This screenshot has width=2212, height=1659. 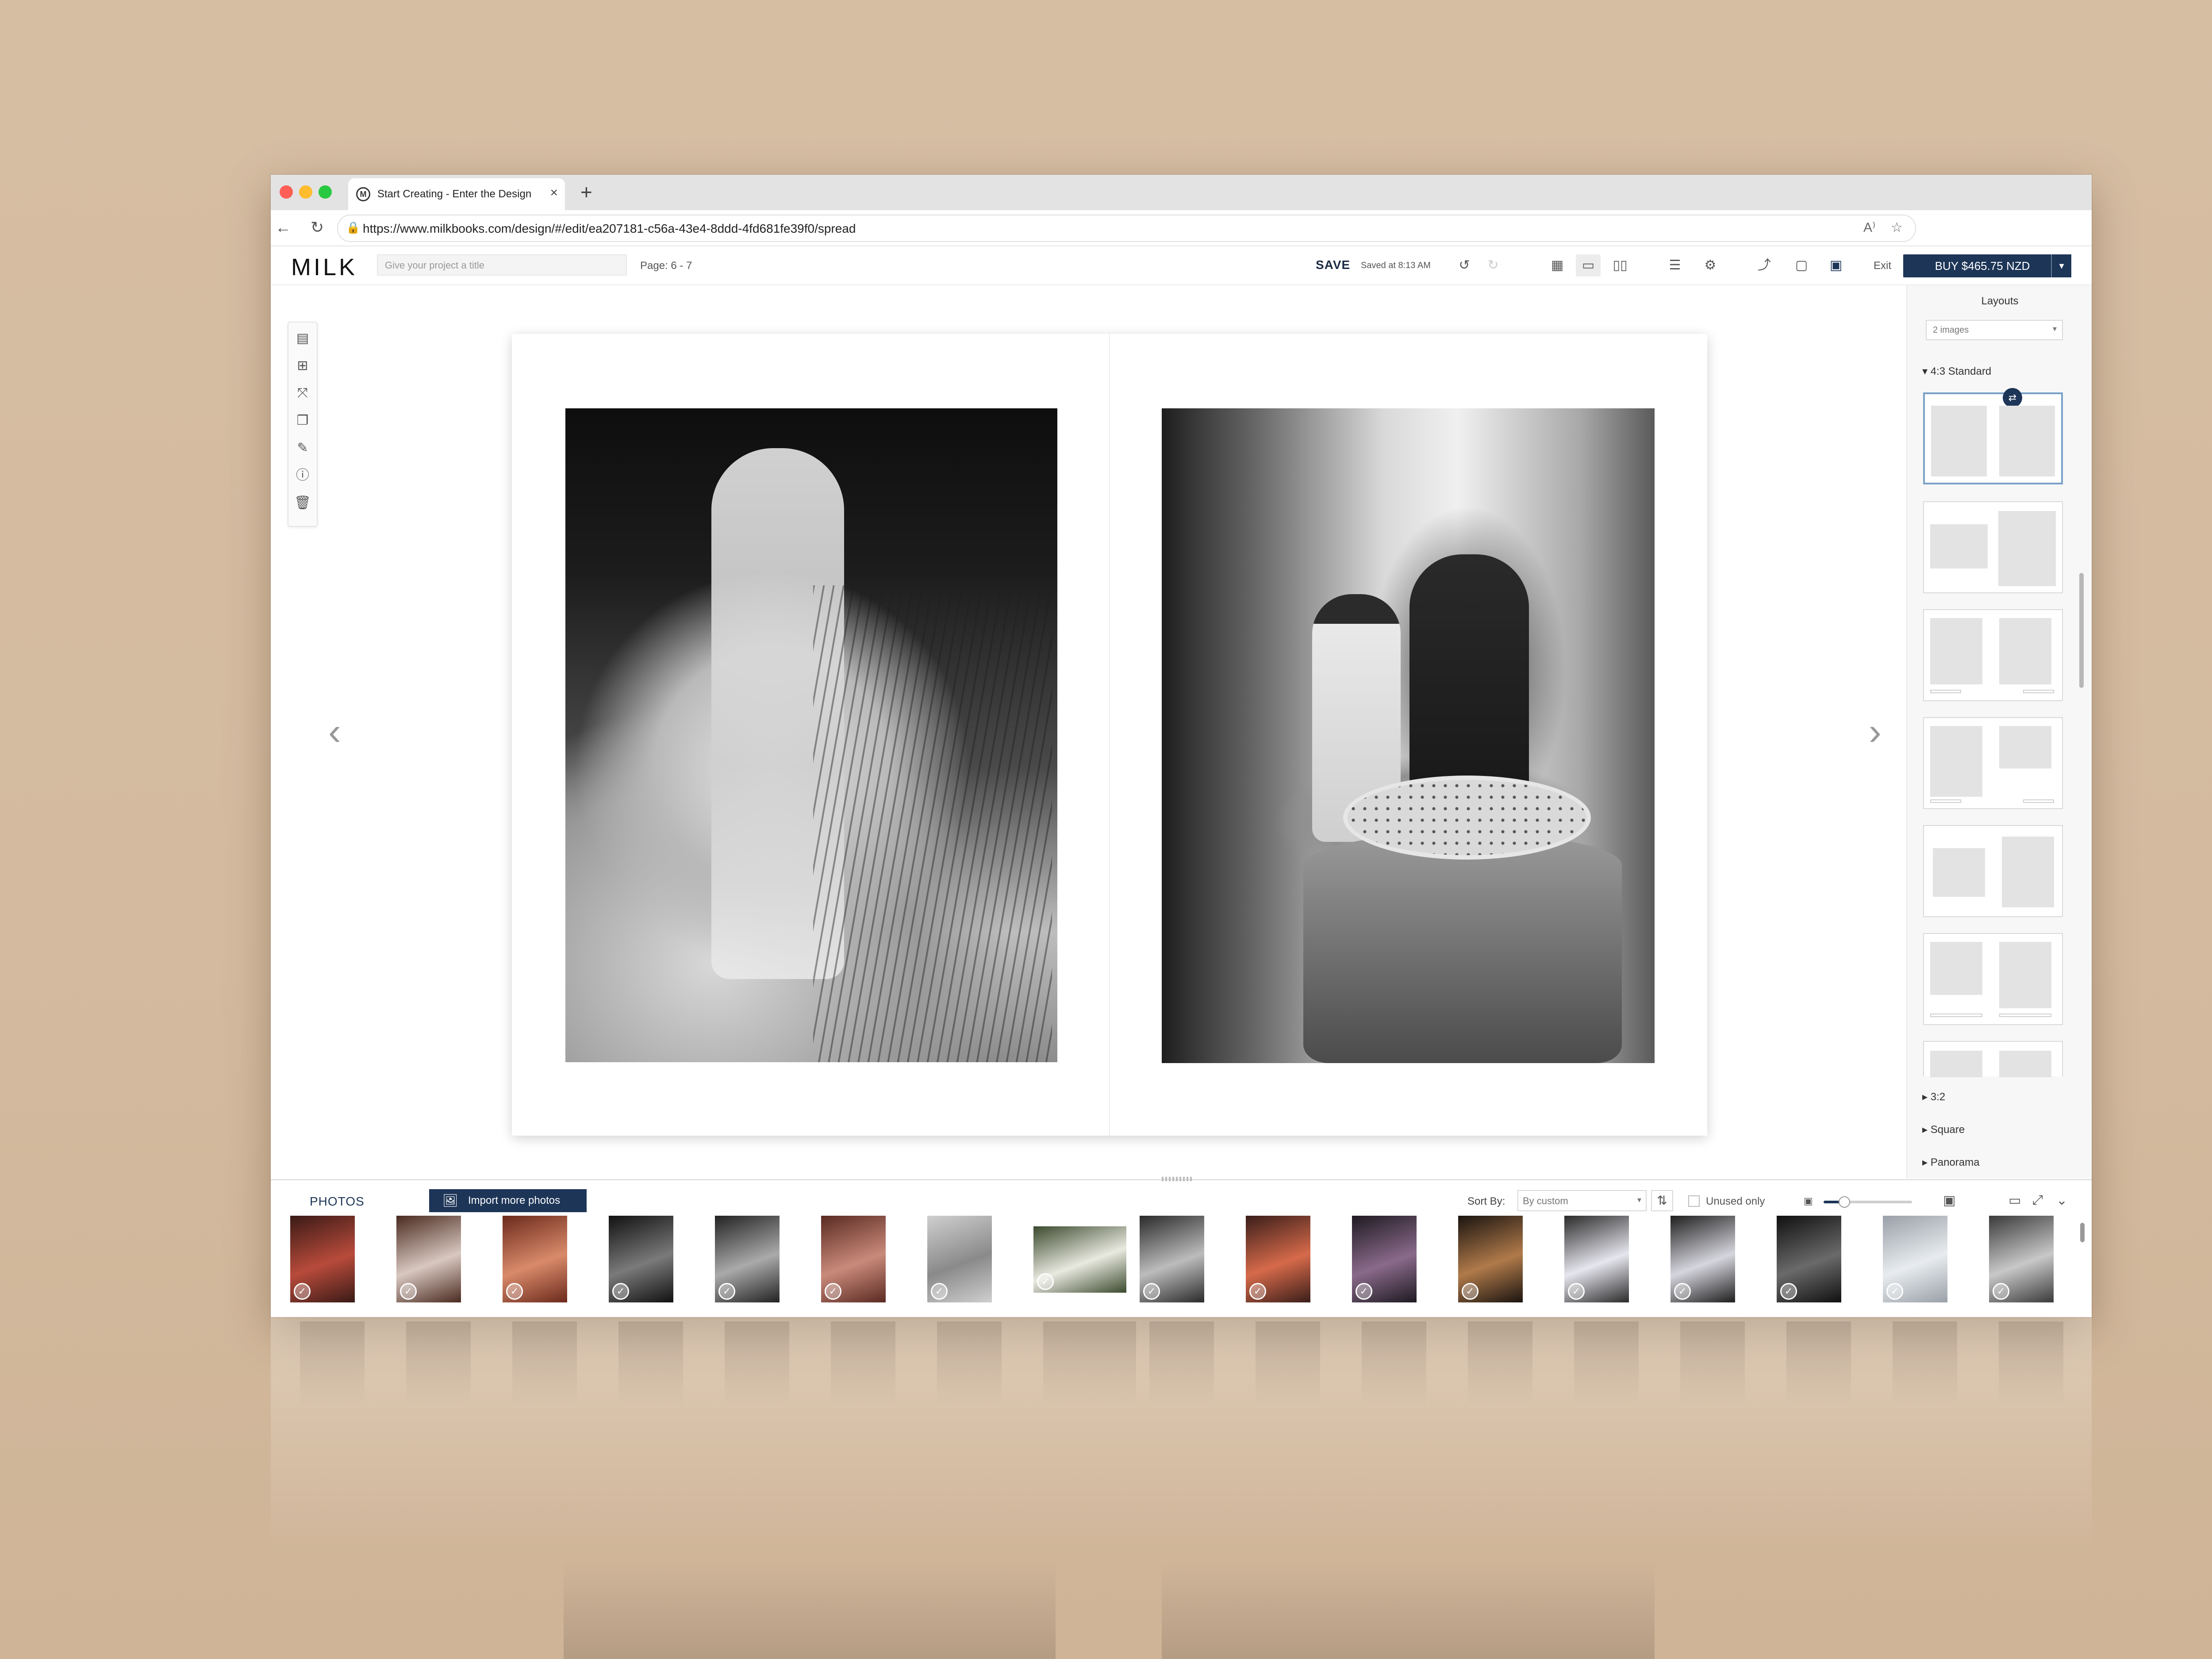 I want to click on buy-options-chevron-icon: ▾, so click(x=2061, y=266).